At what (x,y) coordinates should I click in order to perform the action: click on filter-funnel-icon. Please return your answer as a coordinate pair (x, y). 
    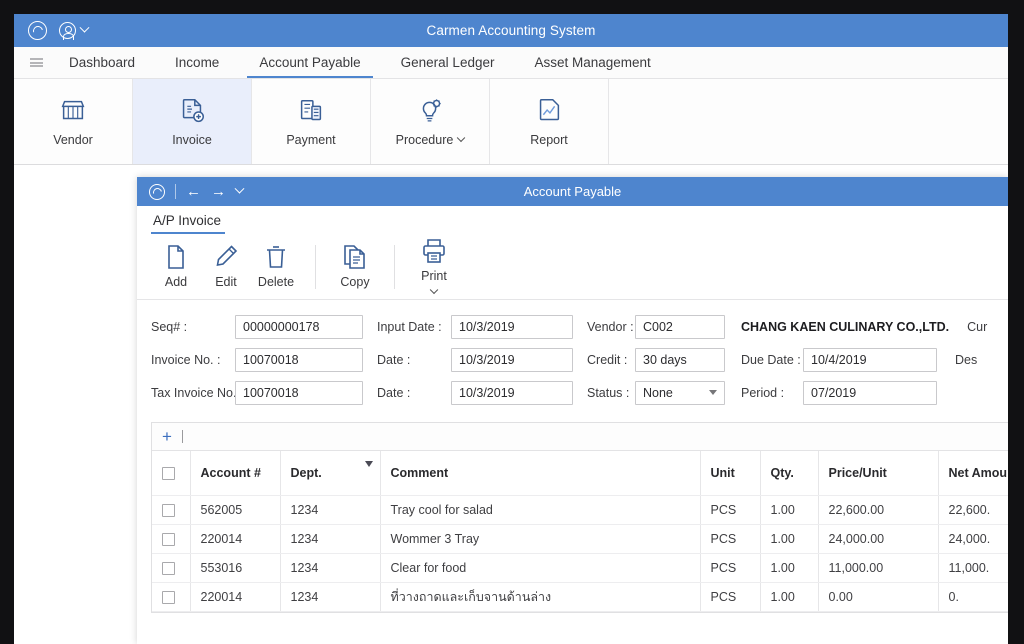
    Looking at the image, I should click on (368, 464).